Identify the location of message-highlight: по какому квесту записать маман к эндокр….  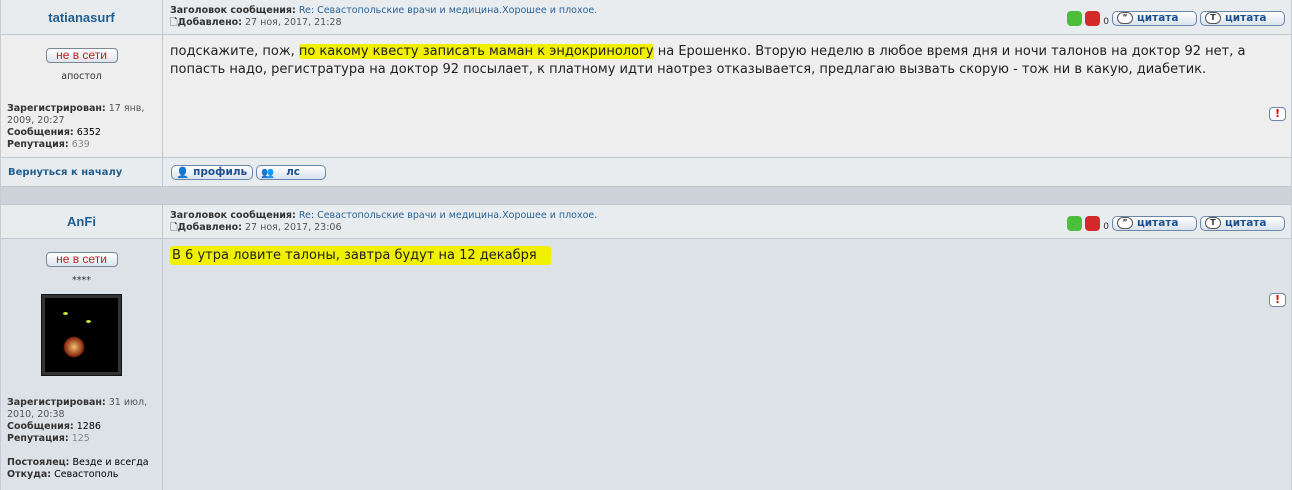
(476, 51).